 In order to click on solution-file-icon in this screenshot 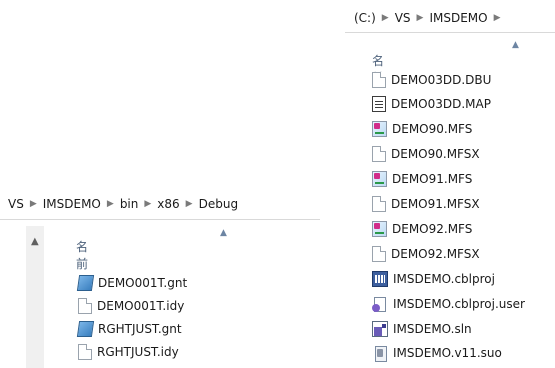, I will do `click(380, 329)`.